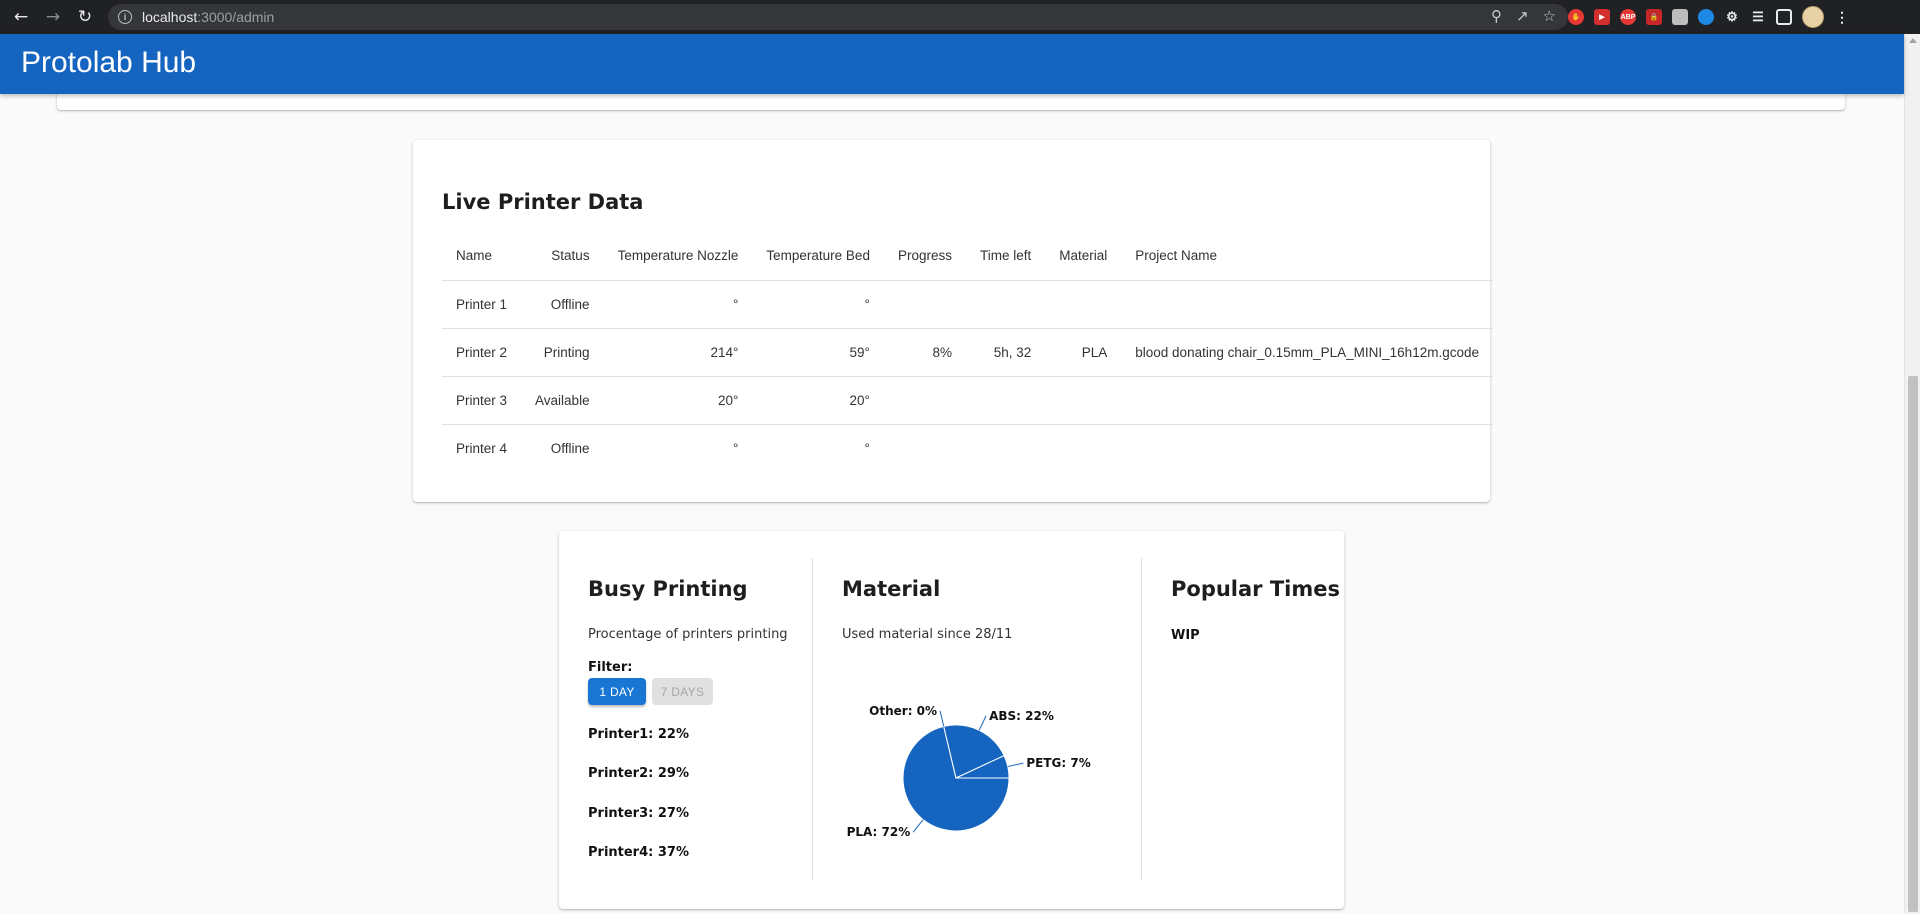 Image resolution: width=1920 pixels, height=914 pixels. What do you see at coordinates (678, 400) in the screenshot?
I see `cell-nozzle: 20°` at bounding box center [678, 400].